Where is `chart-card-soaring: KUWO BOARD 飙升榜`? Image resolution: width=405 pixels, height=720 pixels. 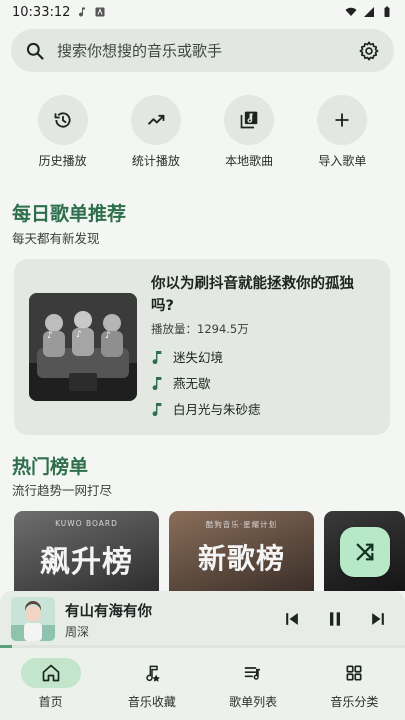 chart-card-soaring: KUWO BOARD 飙升榜 is located at coordinates (86, 551).